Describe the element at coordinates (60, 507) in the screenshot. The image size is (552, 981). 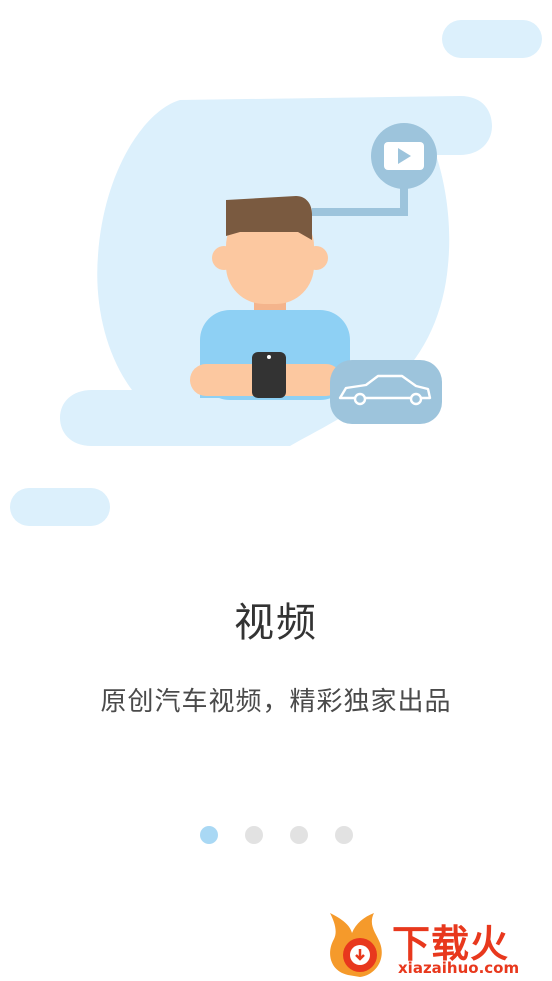
I see `cloud-left` at that location.